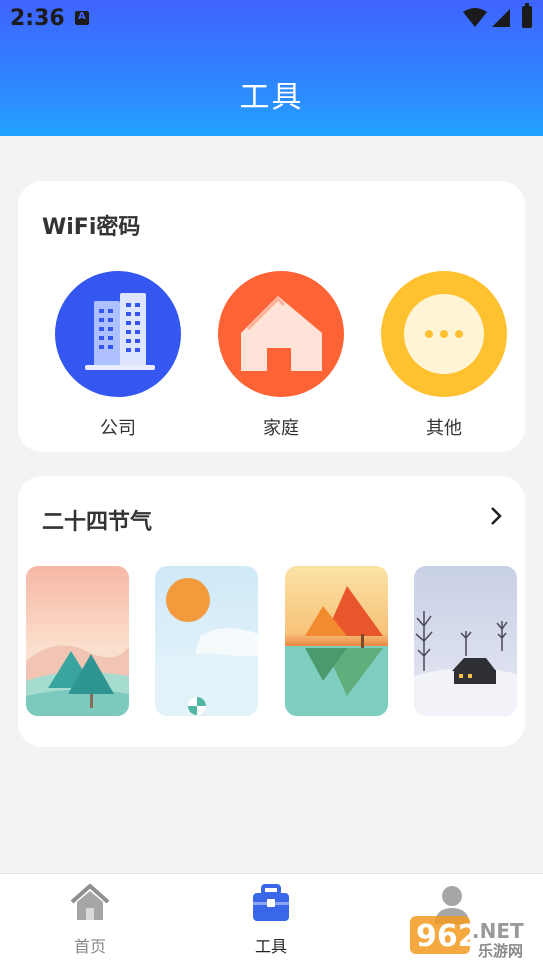  I want to click on svg-text: 乐游网, so click(500, 951).